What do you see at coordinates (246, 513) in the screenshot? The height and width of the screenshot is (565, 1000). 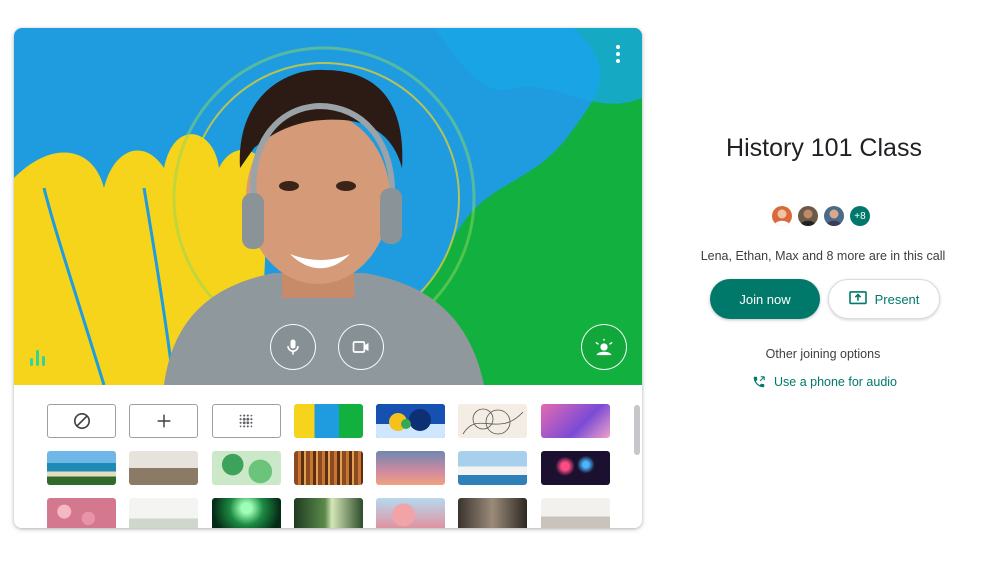 I see `background-green-lights` at bounding box center [246, 513].